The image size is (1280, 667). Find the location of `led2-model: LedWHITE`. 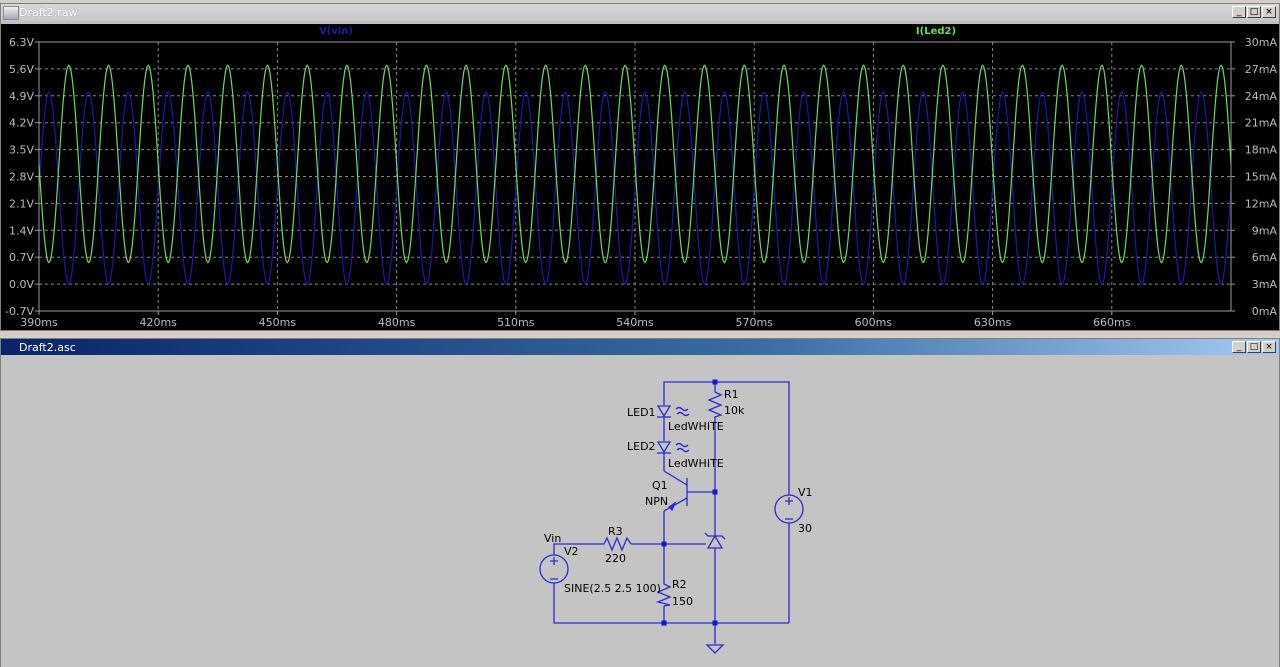

led2-model: LedWHITE is located at coordinates (696, 463).